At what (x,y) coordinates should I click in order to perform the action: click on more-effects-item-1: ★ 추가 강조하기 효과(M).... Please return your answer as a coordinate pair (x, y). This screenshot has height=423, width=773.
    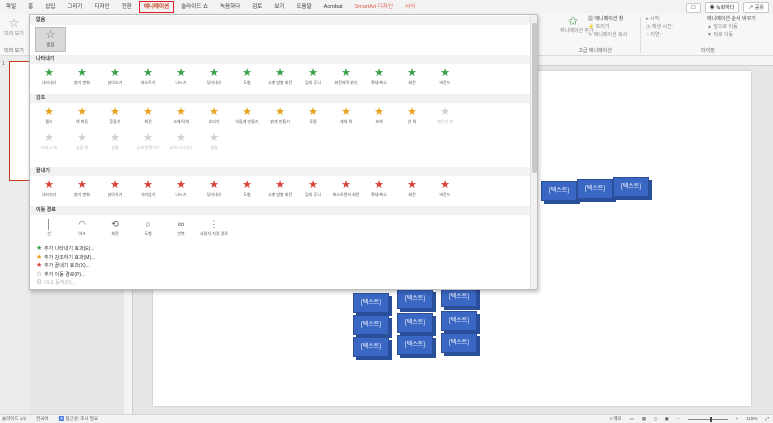
    Looking at the image, I should click on (65, 258).